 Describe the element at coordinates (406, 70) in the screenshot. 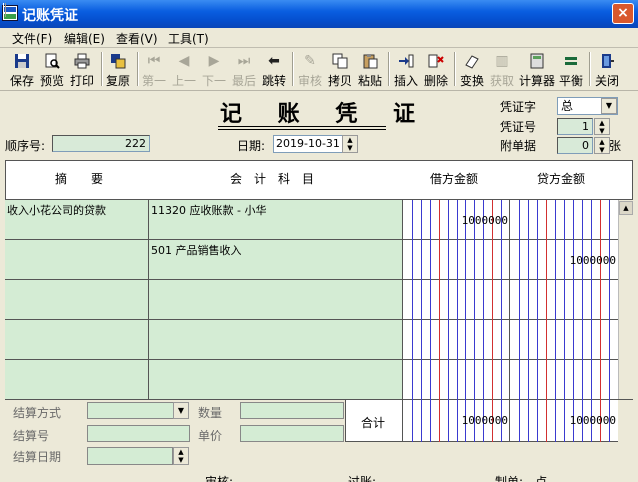

I see `insert-button: 插入` at that location.